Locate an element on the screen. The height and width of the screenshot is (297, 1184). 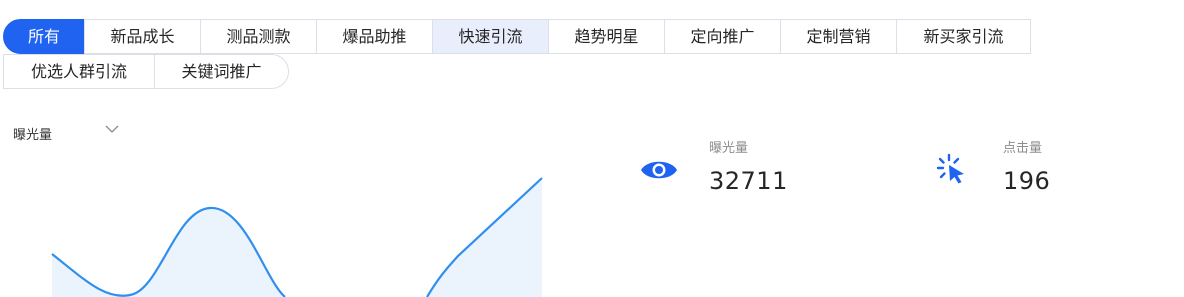
clicks-value: 196 is located at coordinates (1027, 181).